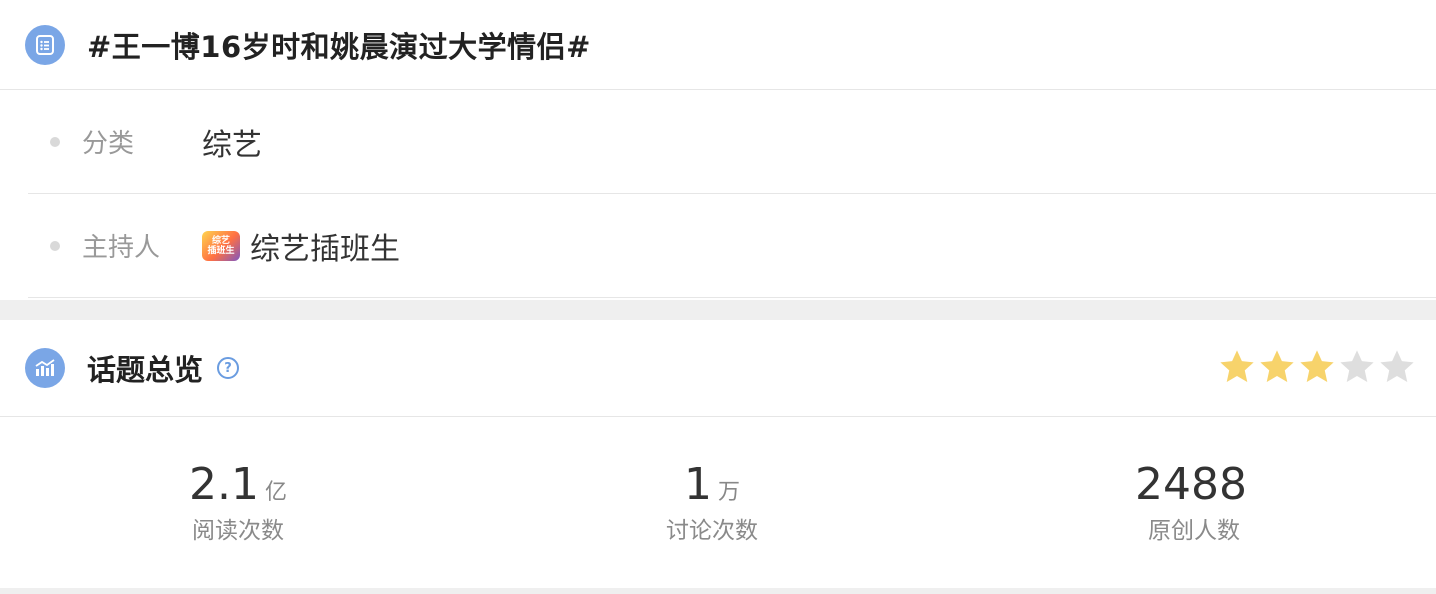  I want to click on stat-value: 2488, so click(1191, 484).